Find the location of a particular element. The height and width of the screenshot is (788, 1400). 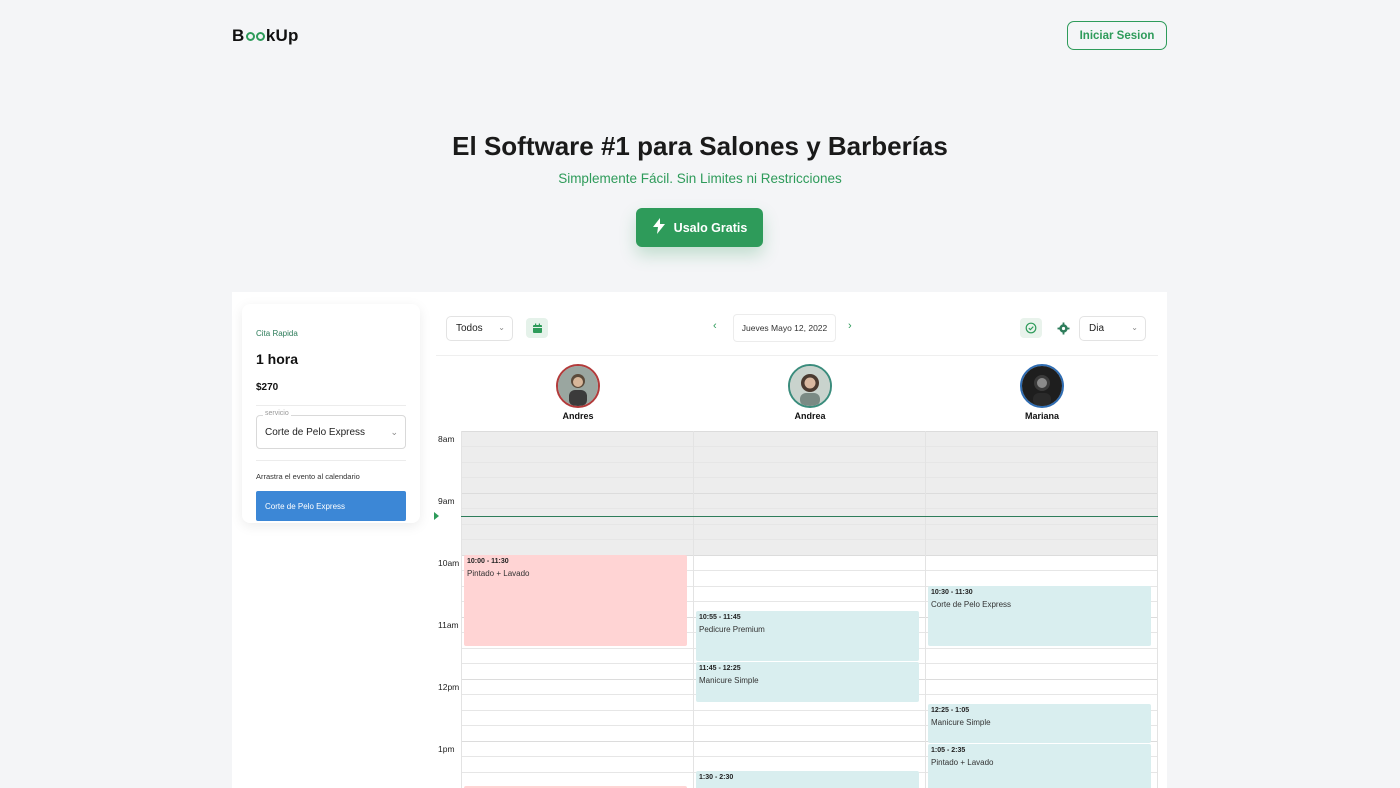

logo: BkUp is located at coordinates (265, 36).